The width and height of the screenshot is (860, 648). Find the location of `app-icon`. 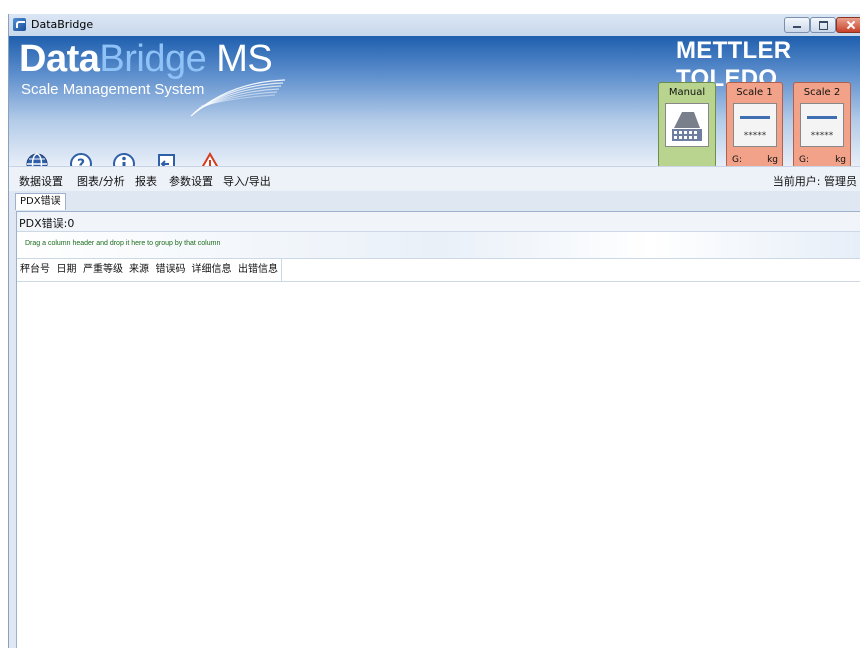

app-icon is located at coordinates (19, 24).